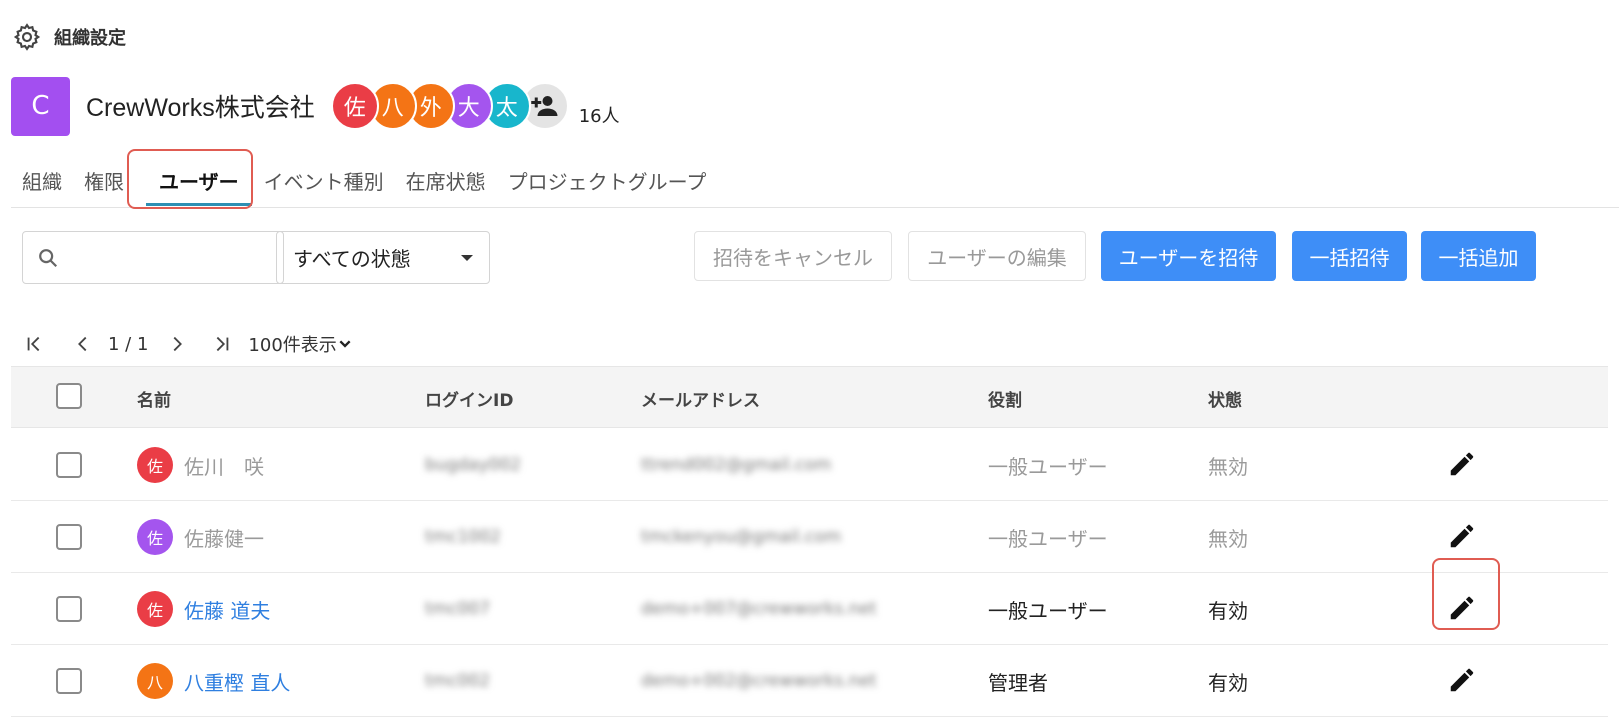 The image size is (1619, 723). What do you see at coordinates (237, 681) in the screenshot?
I see `user-name: 八重樫 直人` at bounding box center [237, 681].